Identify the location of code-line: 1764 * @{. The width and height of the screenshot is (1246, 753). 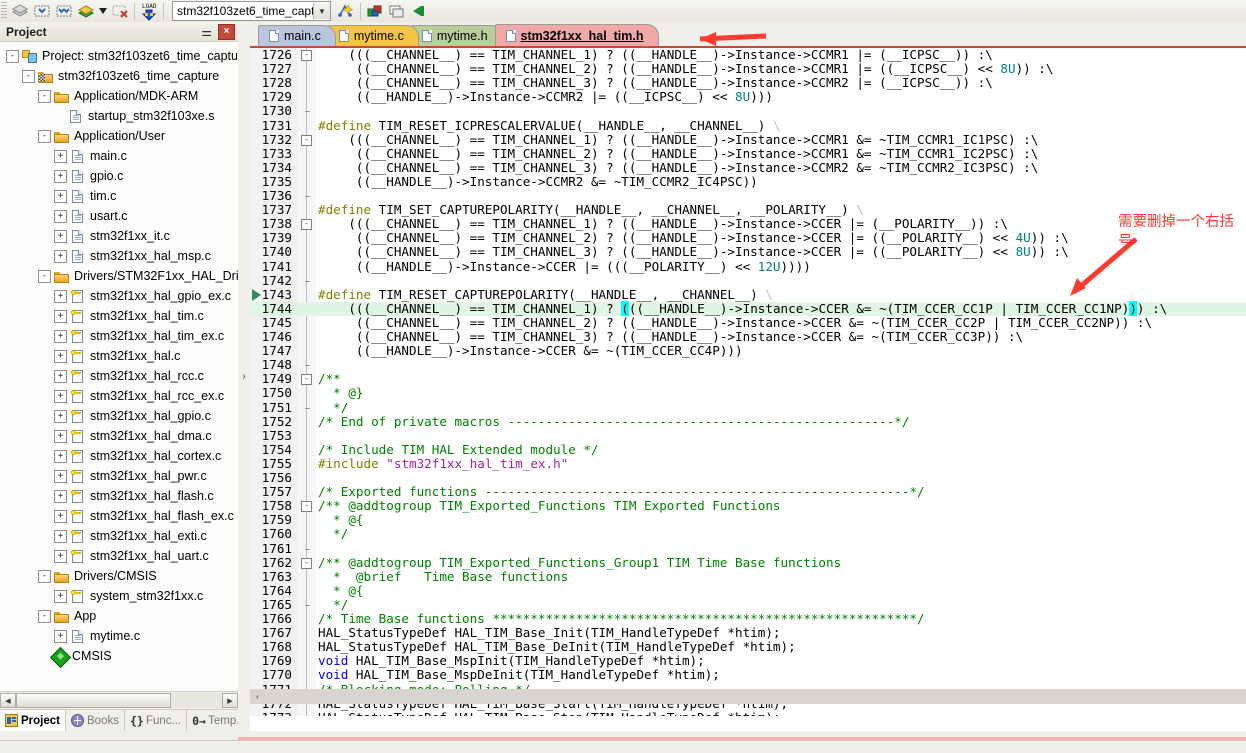
(748, 590).